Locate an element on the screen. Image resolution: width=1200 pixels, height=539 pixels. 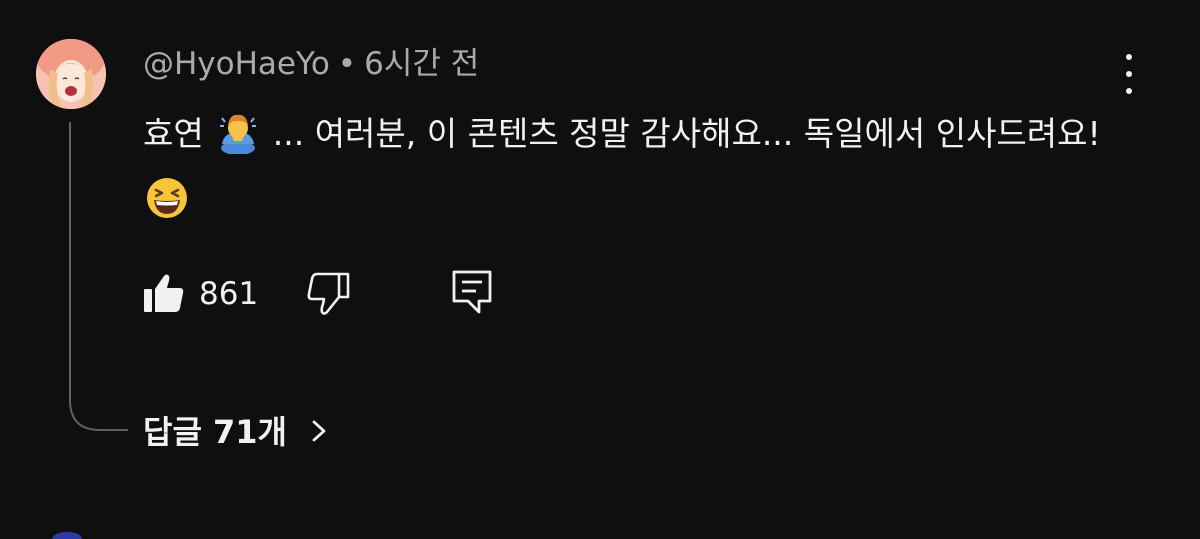
reply-comment-icon is located at coordinates (472, 291).